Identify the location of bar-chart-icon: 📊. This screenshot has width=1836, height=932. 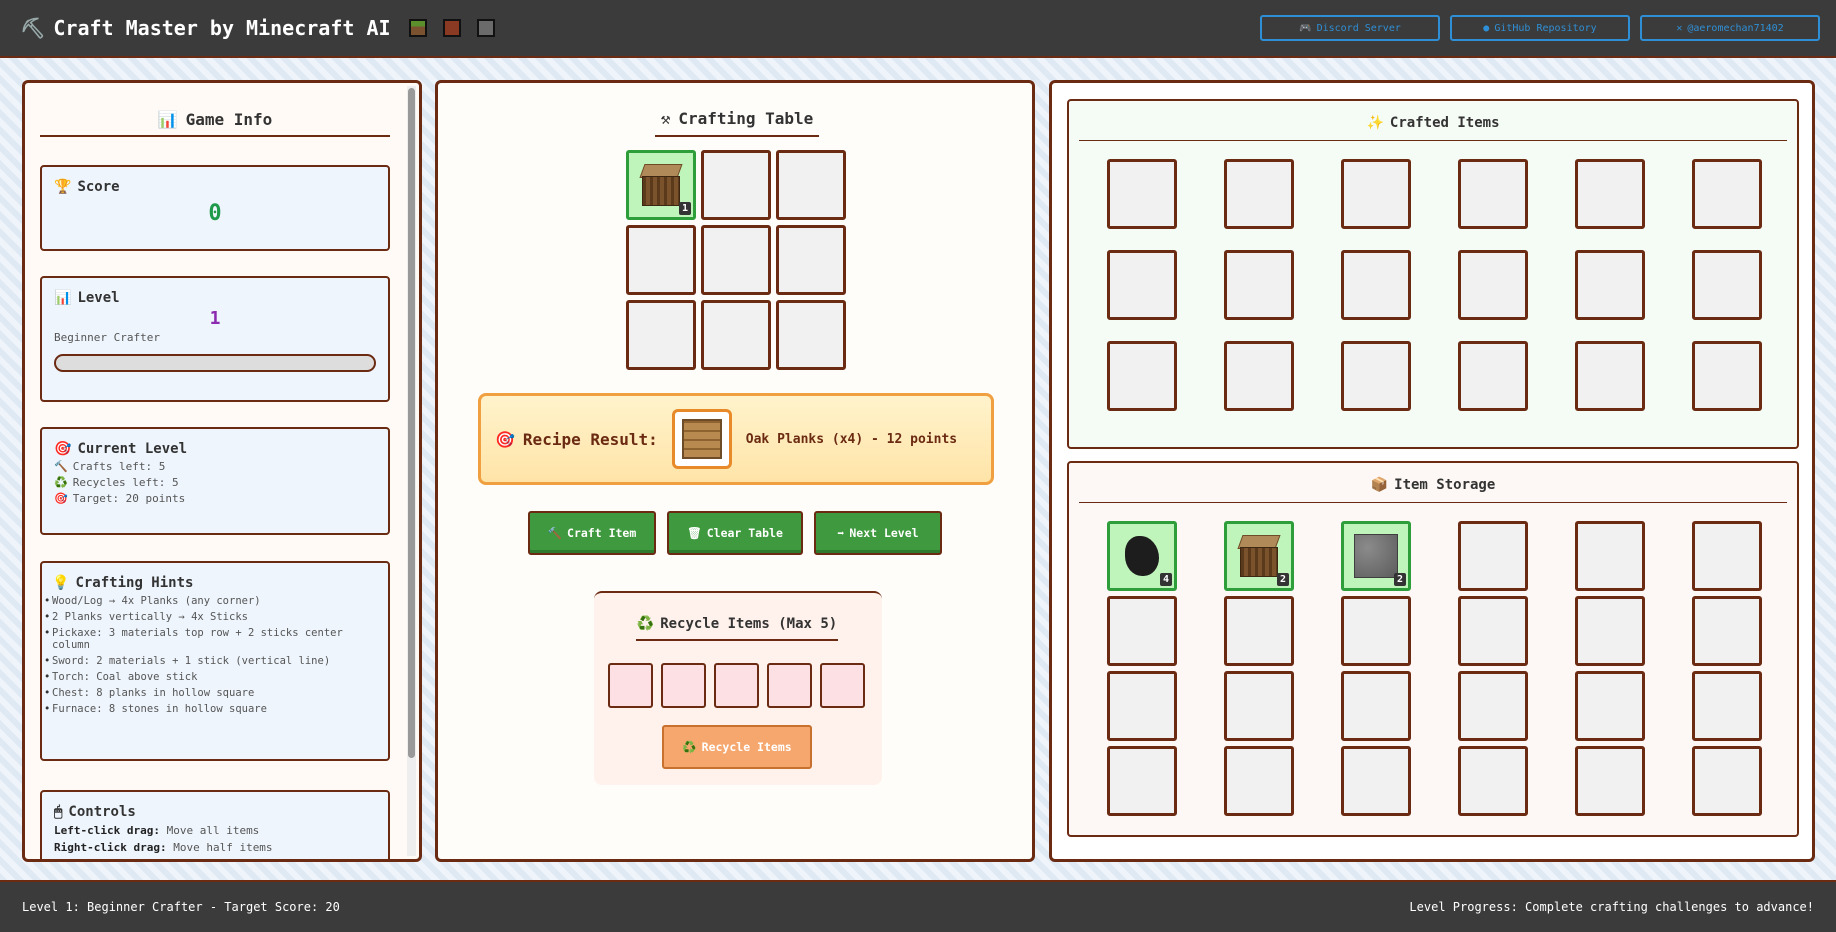
(167, 119).